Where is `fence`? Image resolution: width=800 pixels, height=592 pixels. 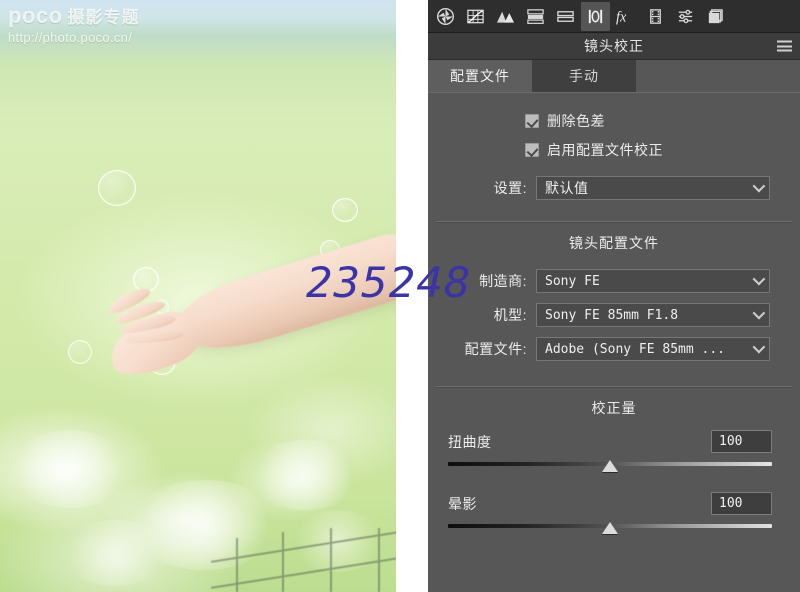
fence is located at coordinates (303, 560).